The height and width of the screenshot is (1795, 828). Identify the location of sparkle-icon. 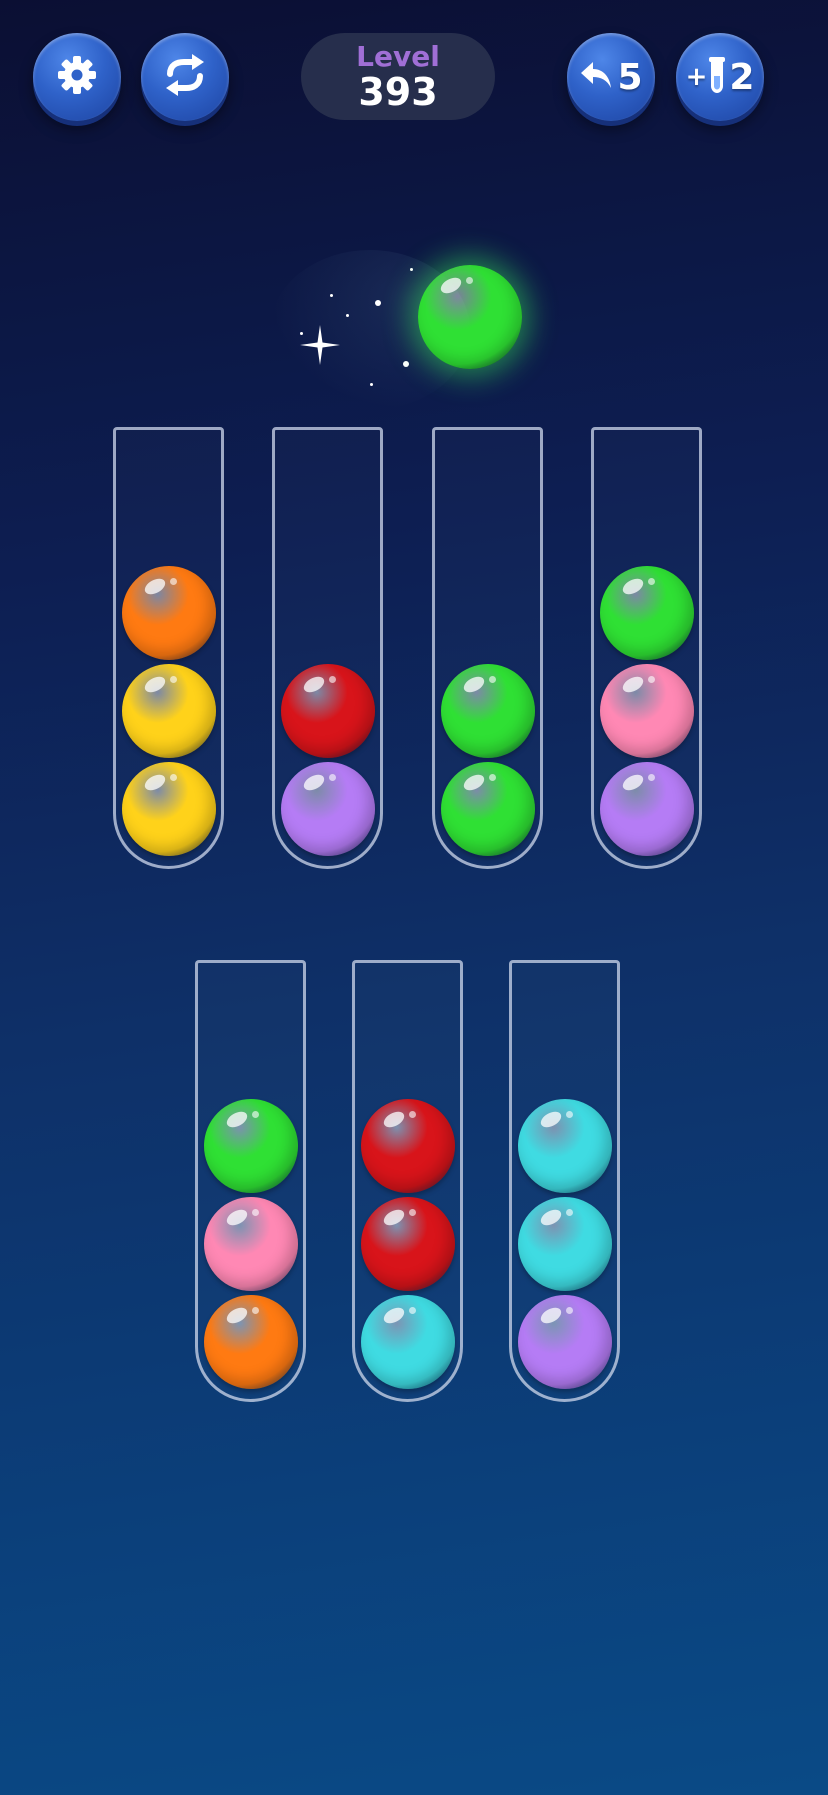
(320, 345).